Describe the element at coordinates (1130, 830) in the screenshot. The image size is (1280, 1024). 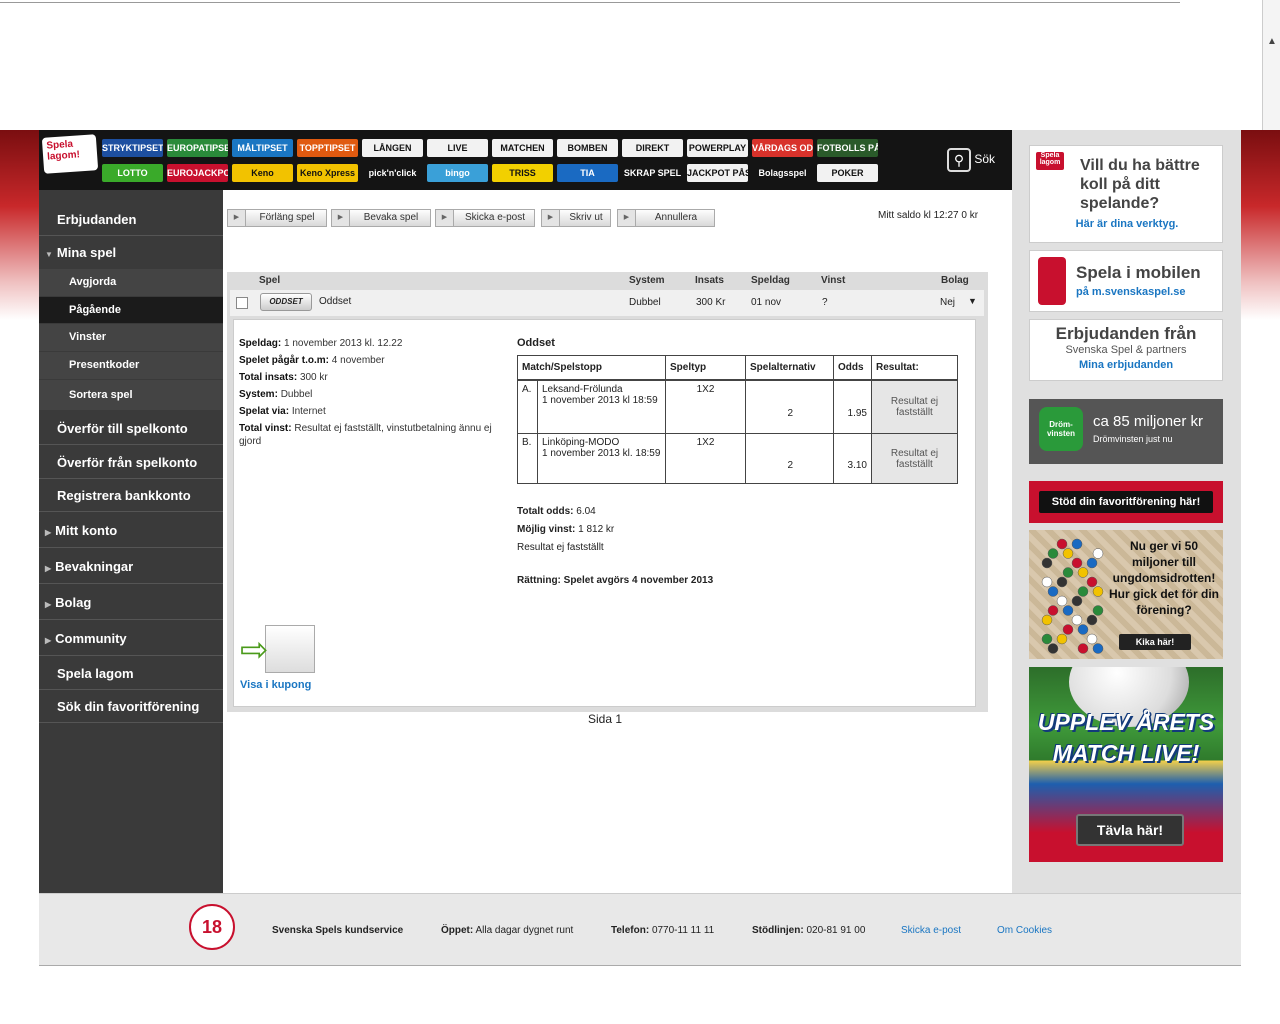
I see `tavla-har-button: Tävla här!` at that location.